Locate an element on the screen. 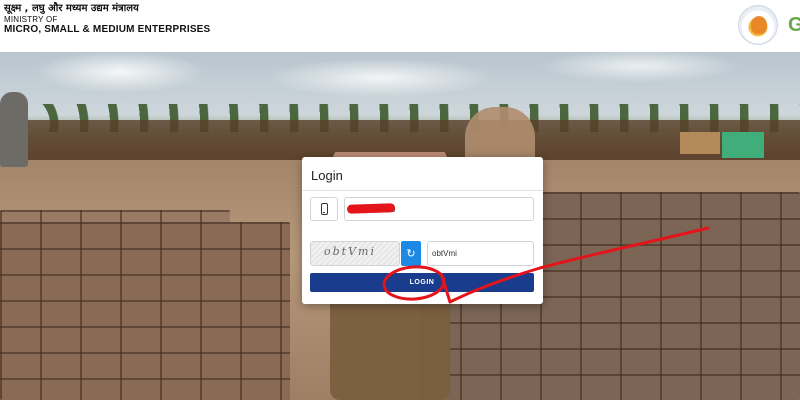 The image size is (800, 400). ministry-hindi-name: सूक्ष्म , लघु और मध्यम उद्यम मंत्रालय is located at coordinates (71, 8).